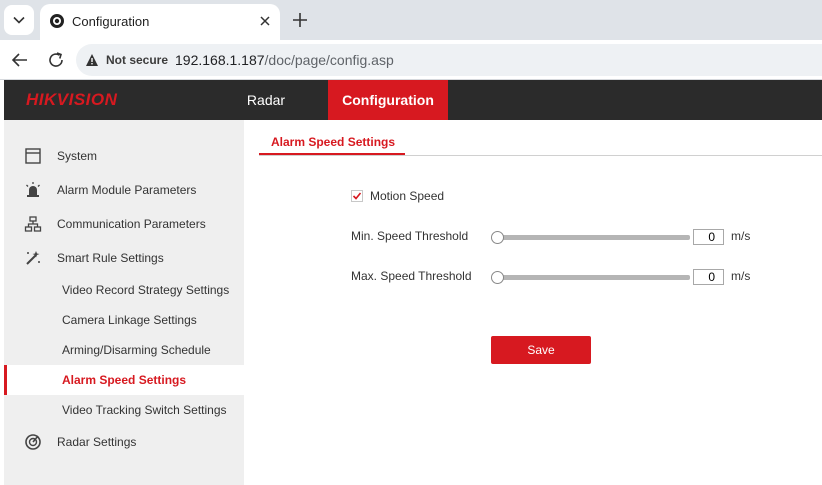  I want to click on sidebar-item-smart-rule: Smart Rule Settings, so click(124, 258).